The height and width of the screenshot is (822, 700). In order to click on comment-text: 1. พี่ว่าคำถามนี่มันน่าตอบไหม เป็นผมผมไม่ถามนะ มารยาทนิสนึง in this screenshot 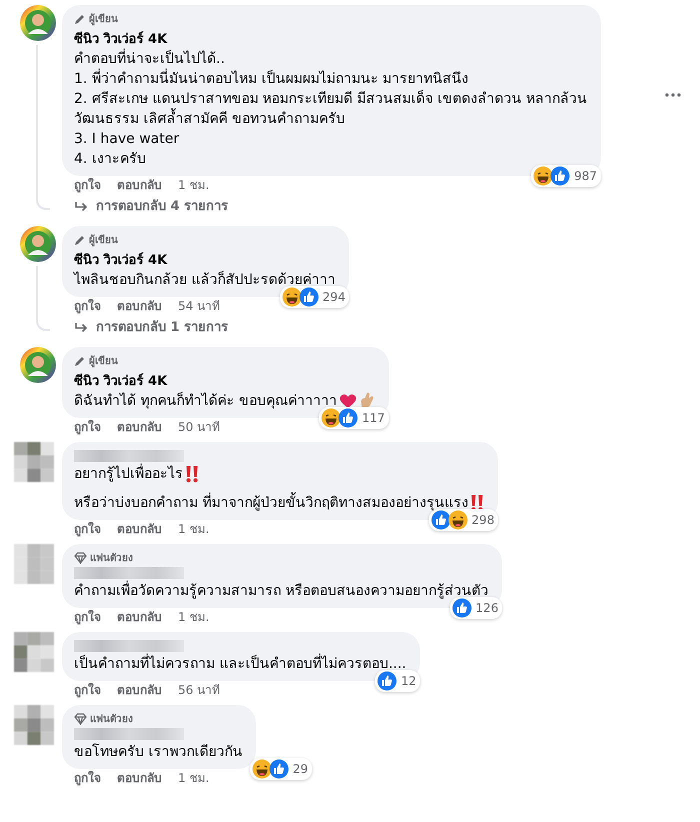, I will do `click(271, 79)`.